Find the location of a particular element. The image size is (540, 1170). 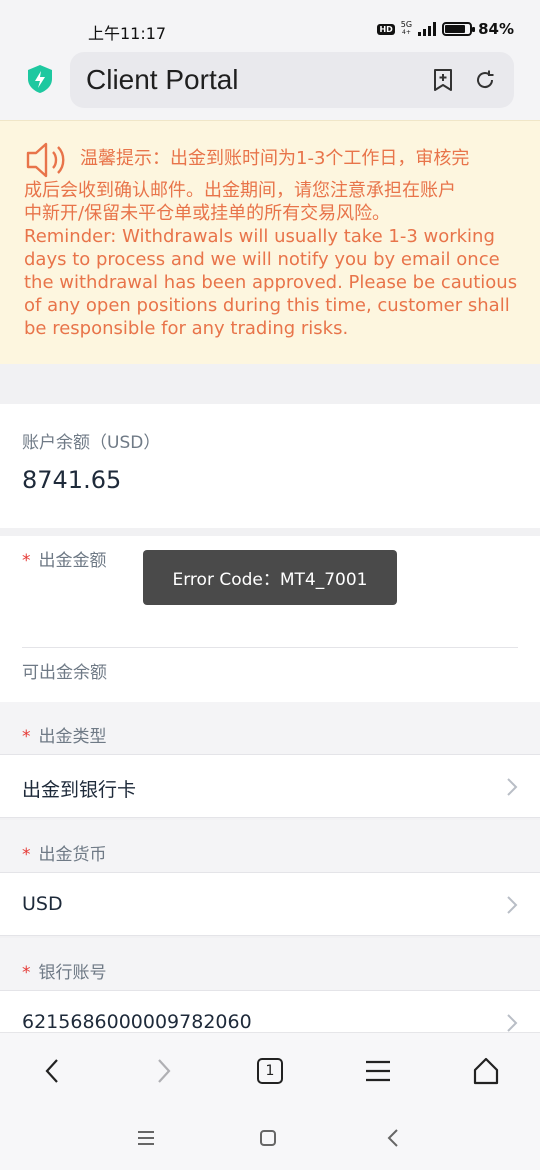

available-balance-label: 可出金余额 is located at coordinates (64, 673).